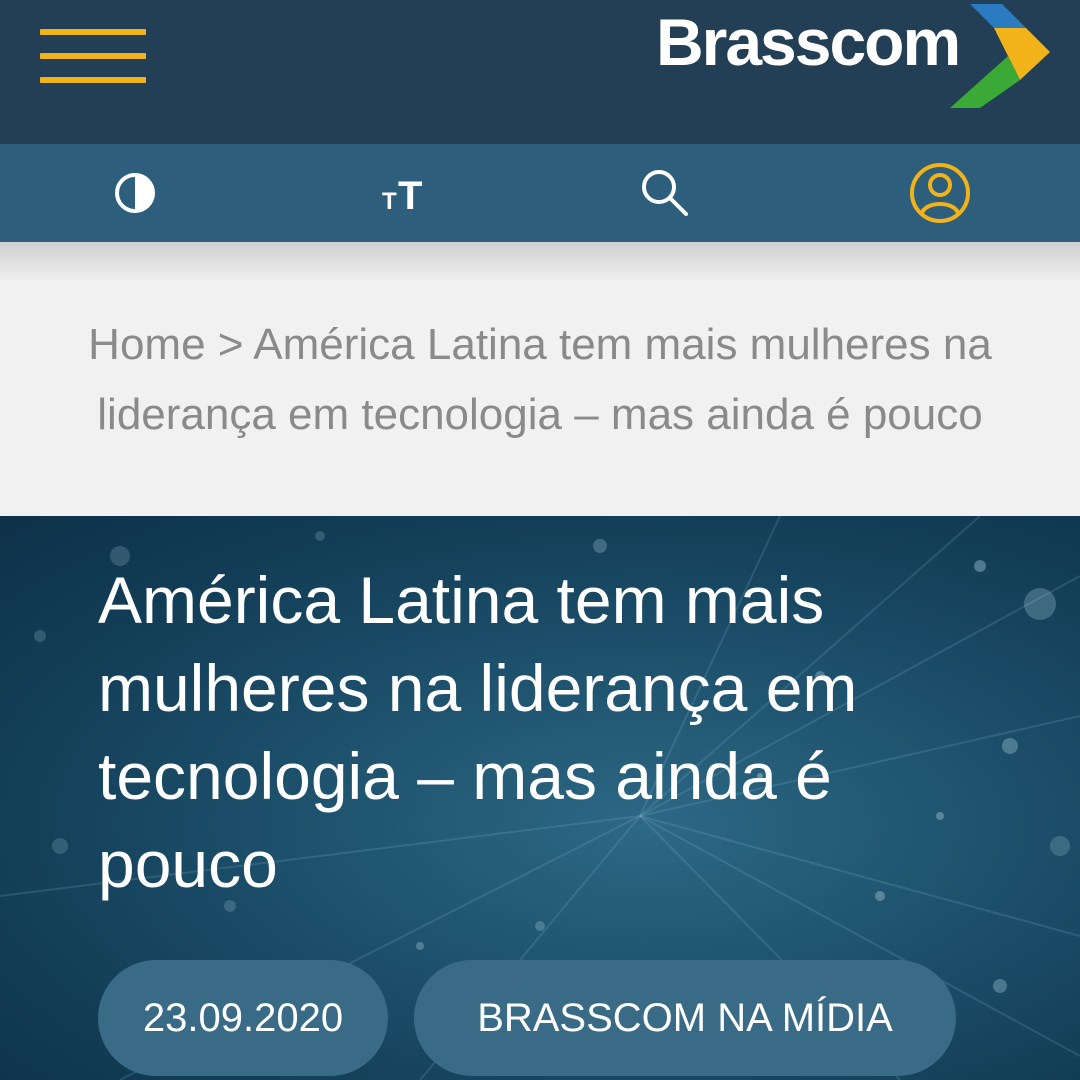  I want to click on article-date-badge: 23.09.2020, so click(243, 1018).